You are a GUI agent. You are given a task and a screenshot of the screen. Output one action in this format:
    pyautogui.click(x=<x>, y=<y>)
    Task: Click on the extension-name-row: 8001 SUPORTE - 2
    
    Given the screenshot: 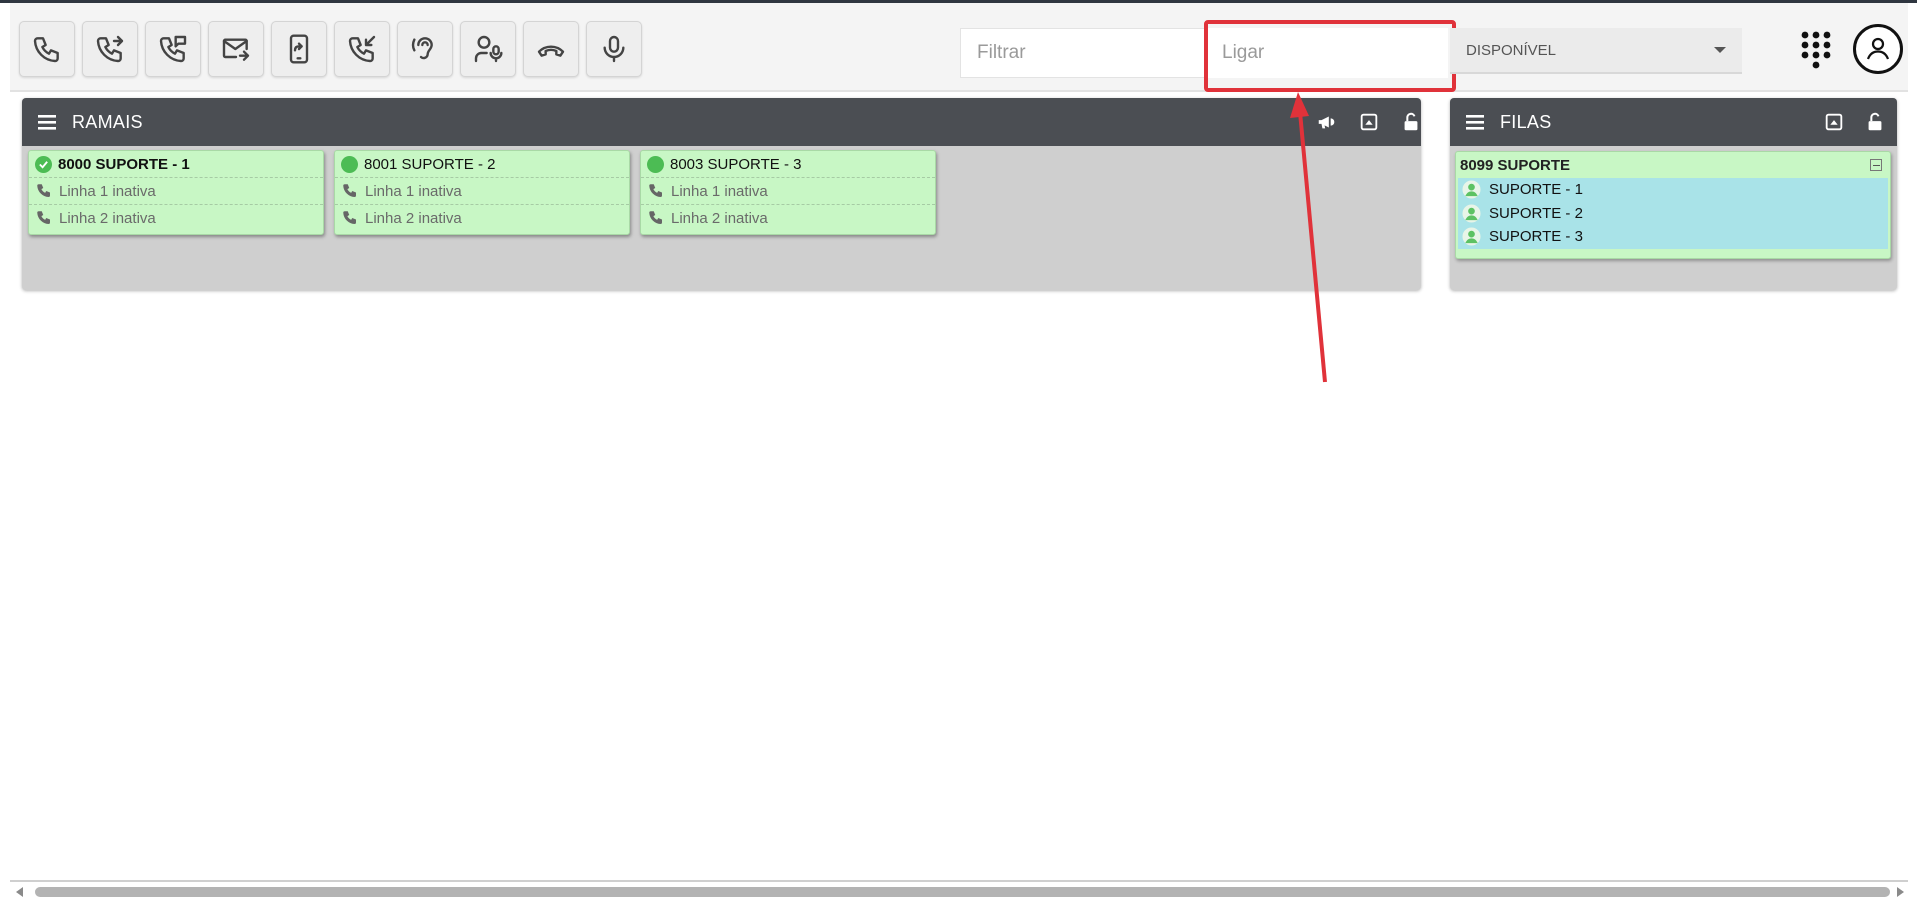 What is the action you would take?
    pyautogui.click(x=482, y=164)
    